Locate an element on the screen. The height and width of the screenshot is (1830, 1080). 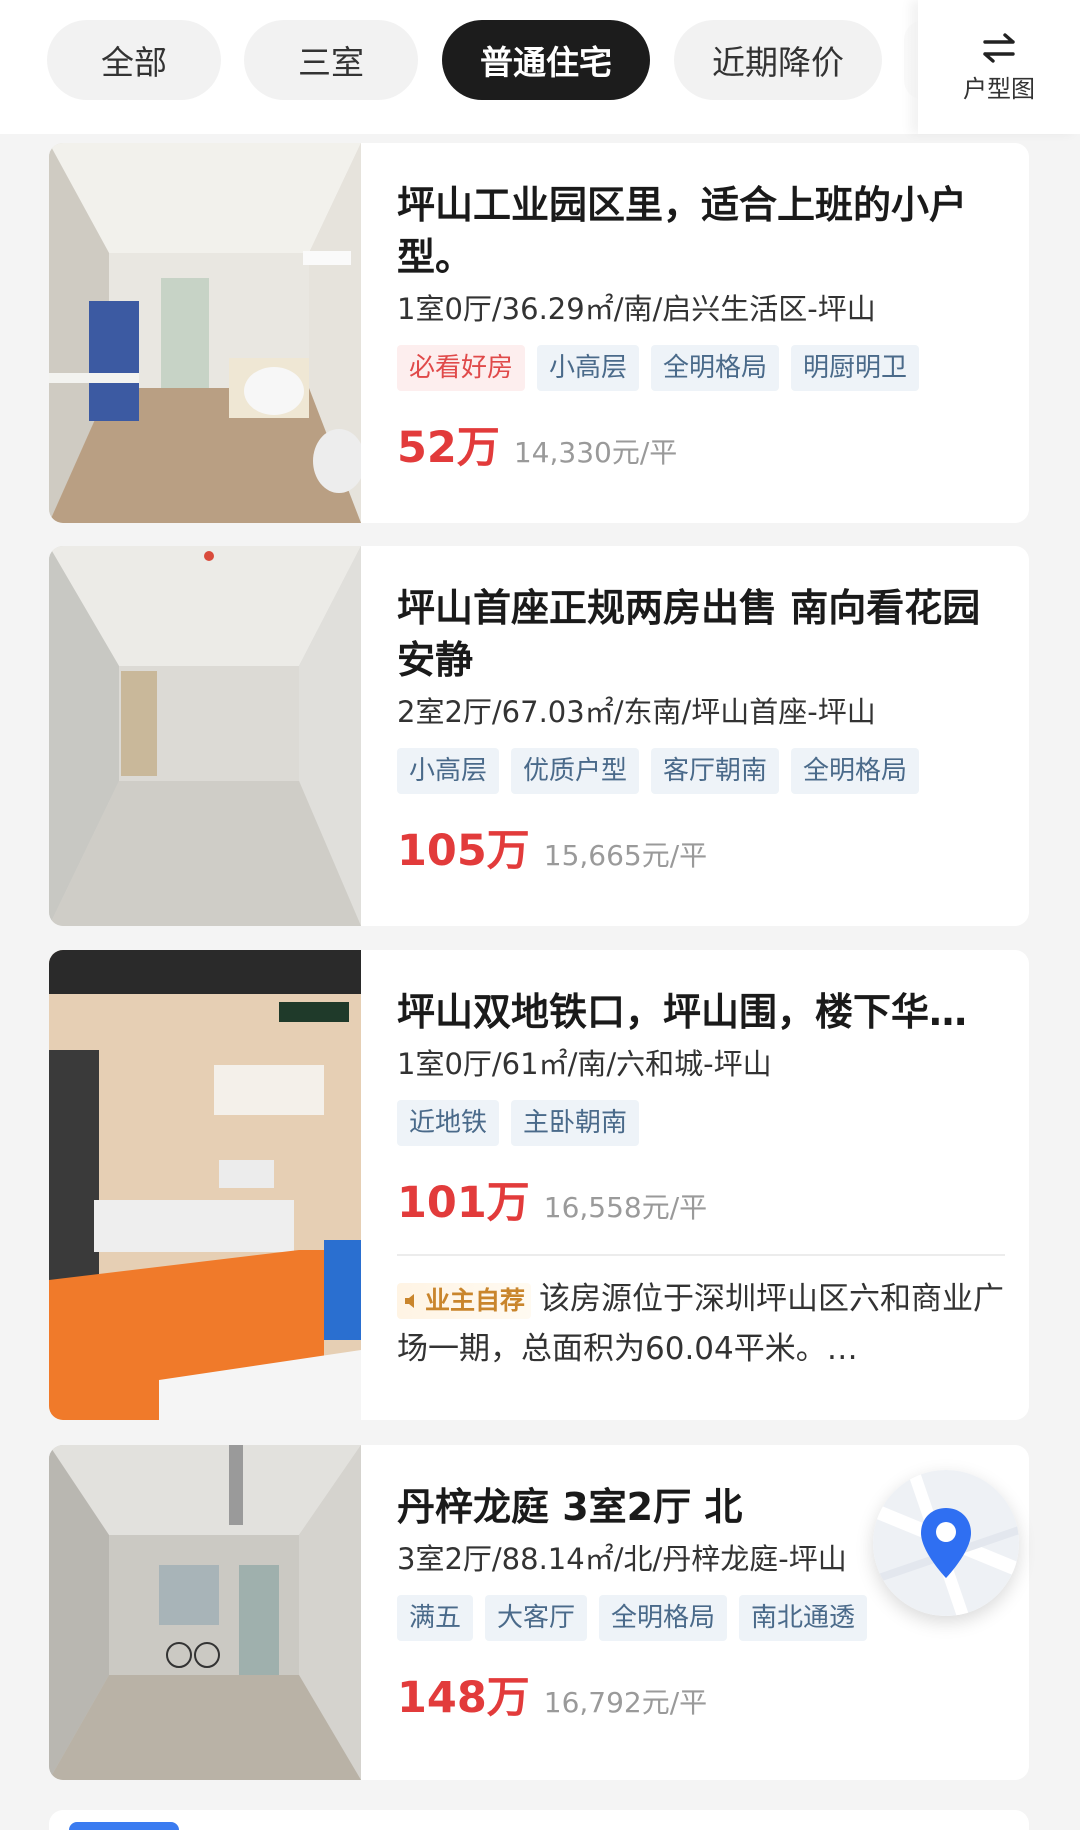
tag: 主卧朝南 is located at coordinates (575, 1123).